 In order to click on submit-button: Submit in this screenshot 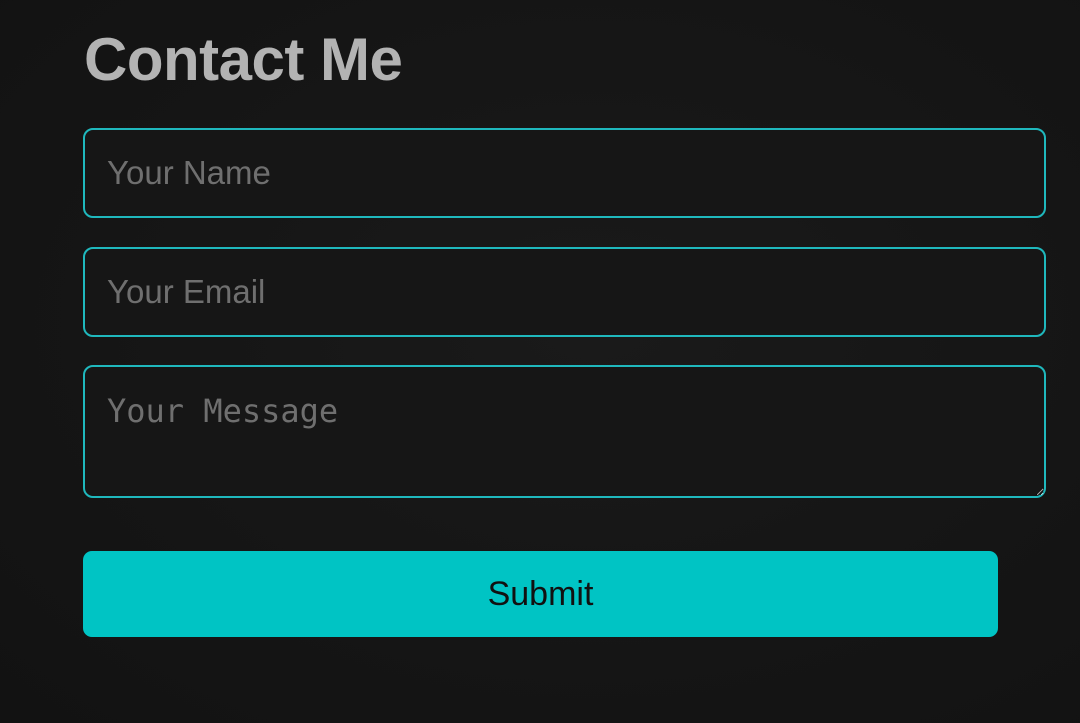, I will do `click(540, 594)`.